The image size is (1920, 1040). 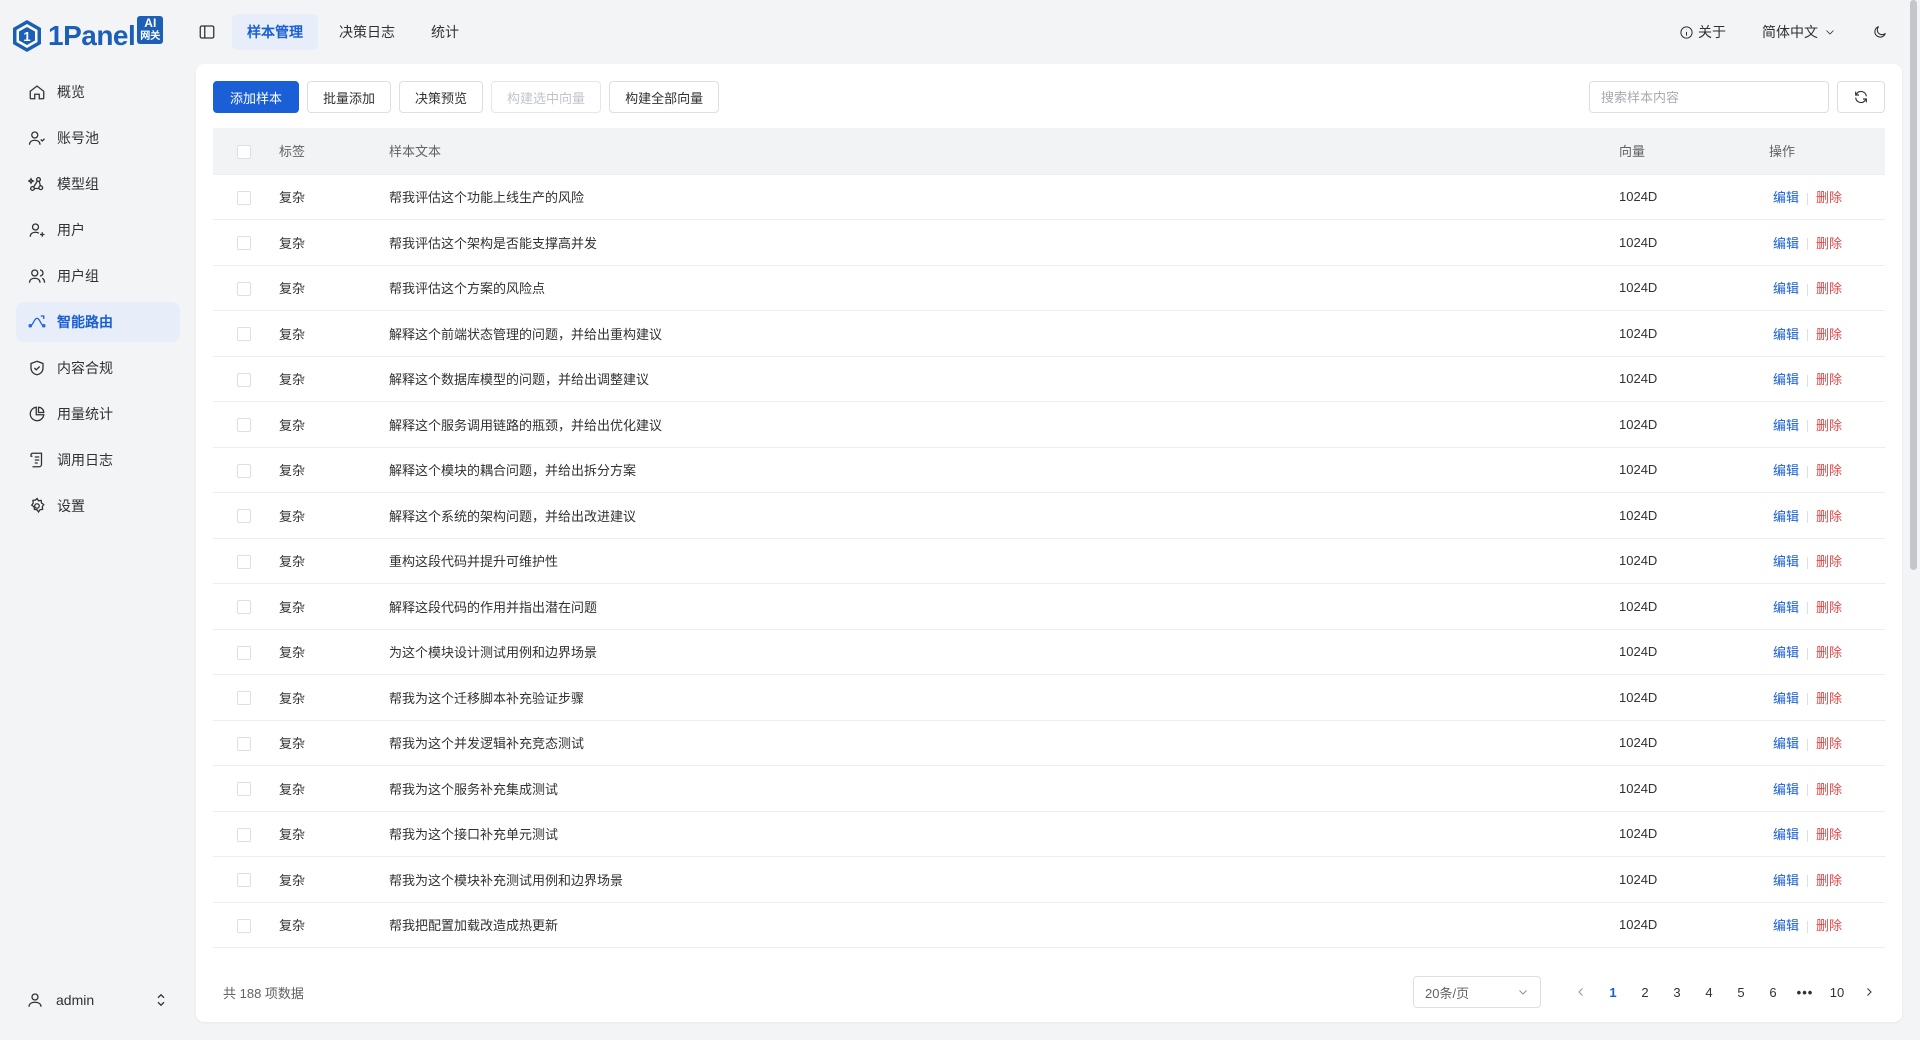 I want to click on brand-badge-top: AI, so click(x=150, y=23).